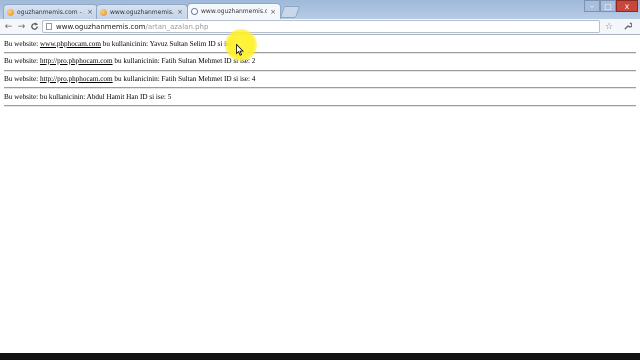  I want to click on mouse-pointer-icon, so click(240, 50).